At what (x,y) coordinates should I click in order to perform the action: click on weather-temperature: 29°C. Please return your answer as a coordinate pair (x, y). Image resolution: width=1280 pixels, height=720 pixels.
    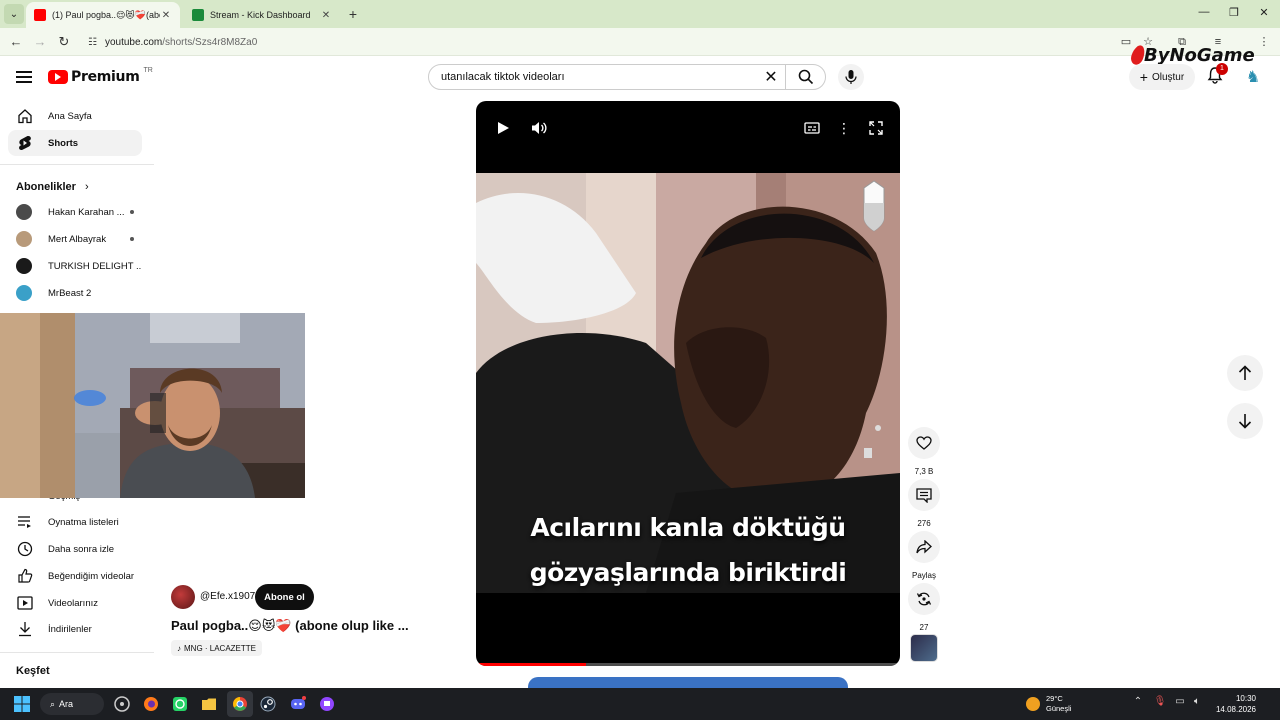
    Looking at the image, I should click on (1054, 698).